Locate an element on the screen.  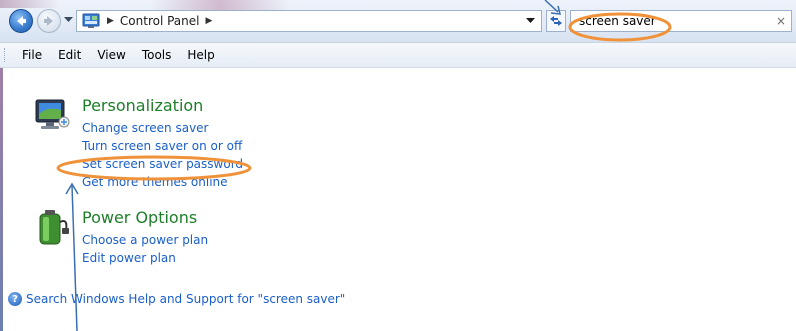
breadcrumb: ▶ Control Panel ▶ is located at coordinates (159, 21).